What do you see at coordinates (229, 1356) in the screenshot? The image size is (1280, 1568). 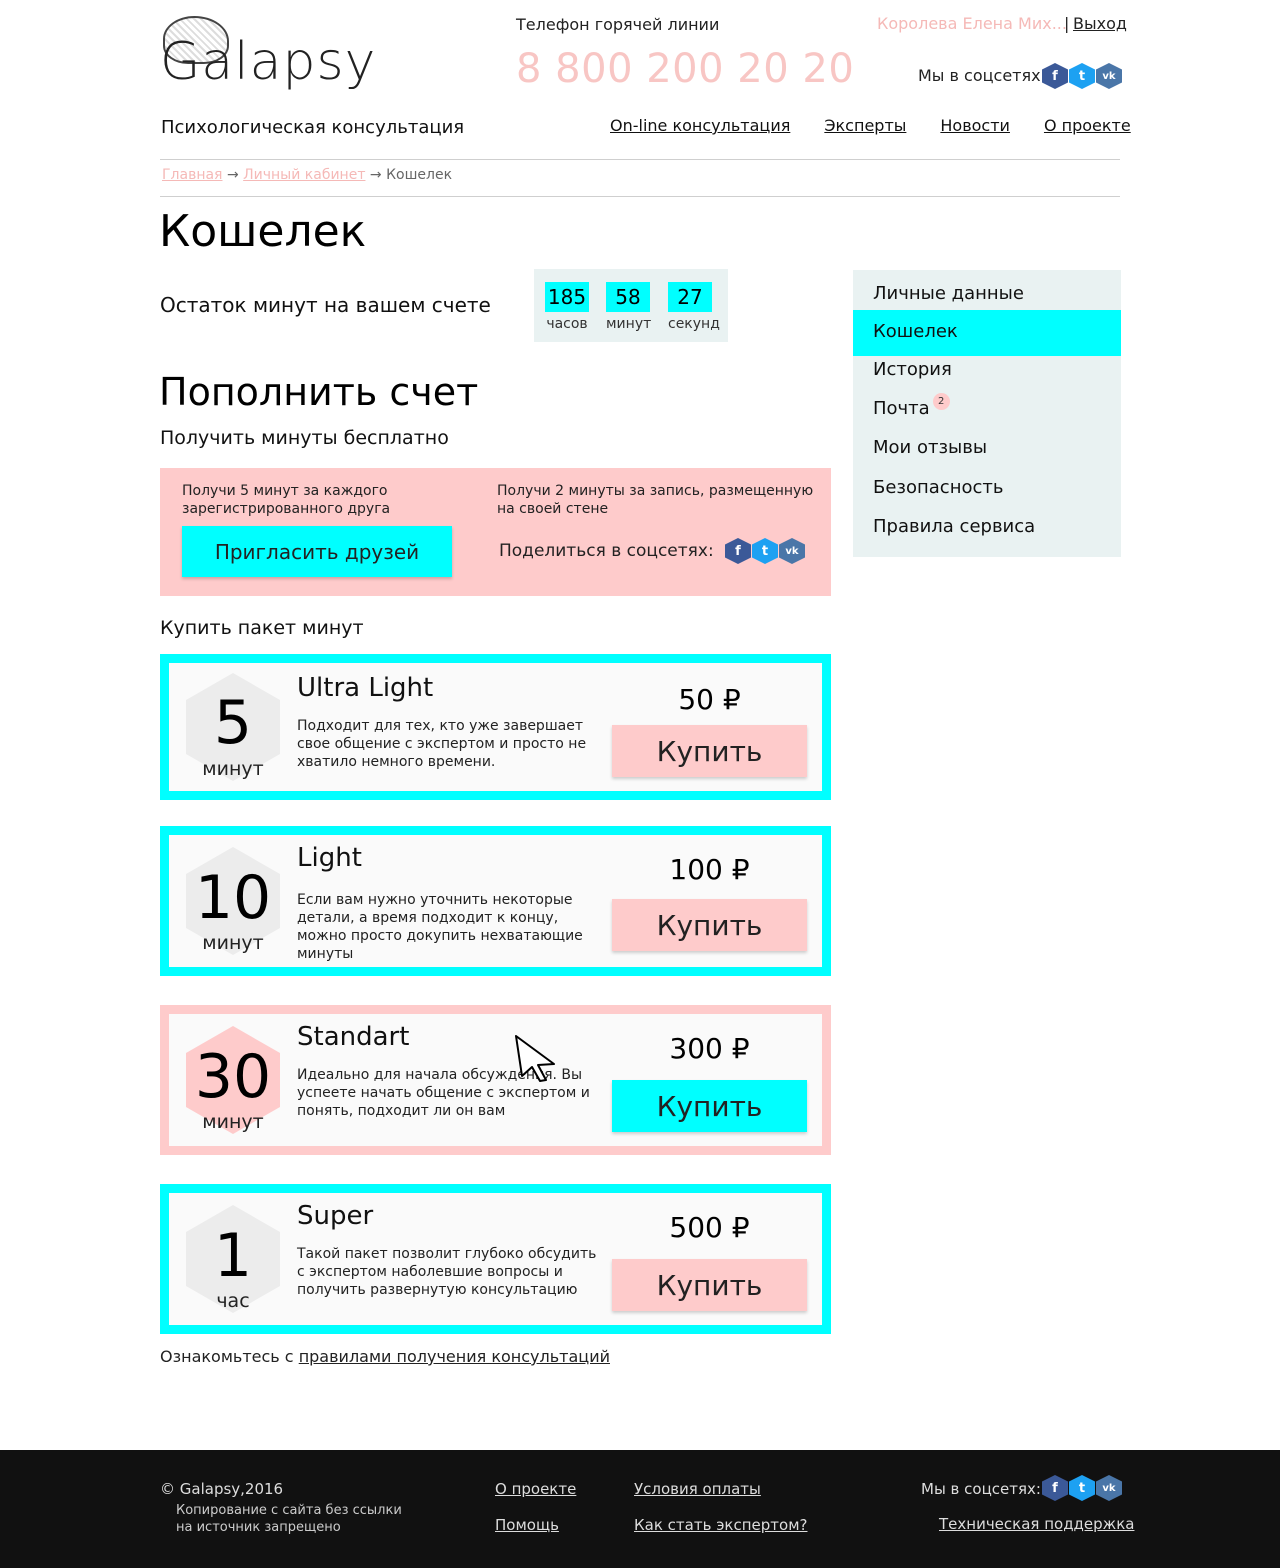 I see `rules-note-prefix: Ознакомьтесь с` at bounding box center [229, 1356].